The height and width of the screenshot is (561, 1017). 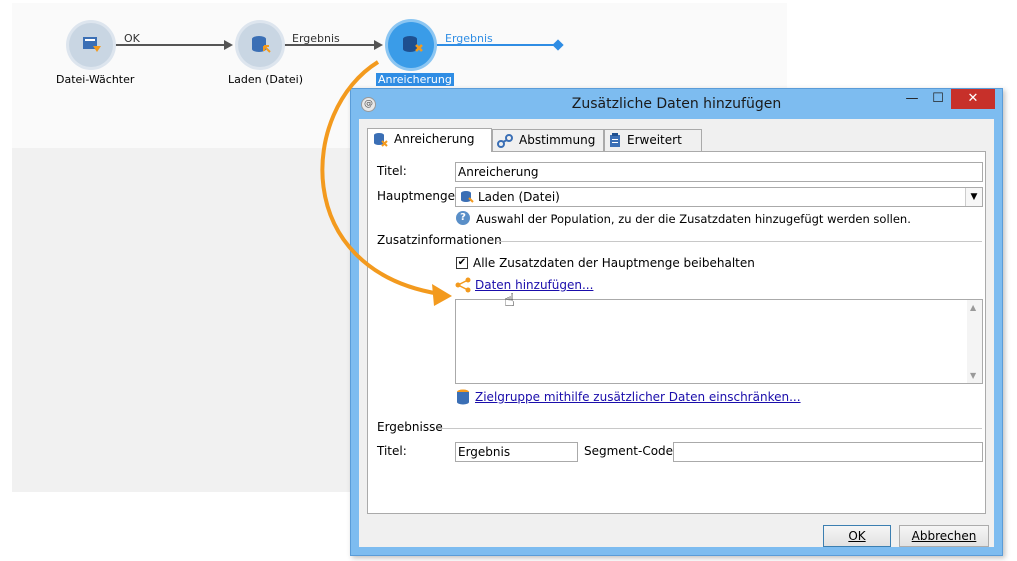 What do you see at coordinates (615, 140) in the screenshot?
I see `clipboard-icon` at bounding box center [615, 140].